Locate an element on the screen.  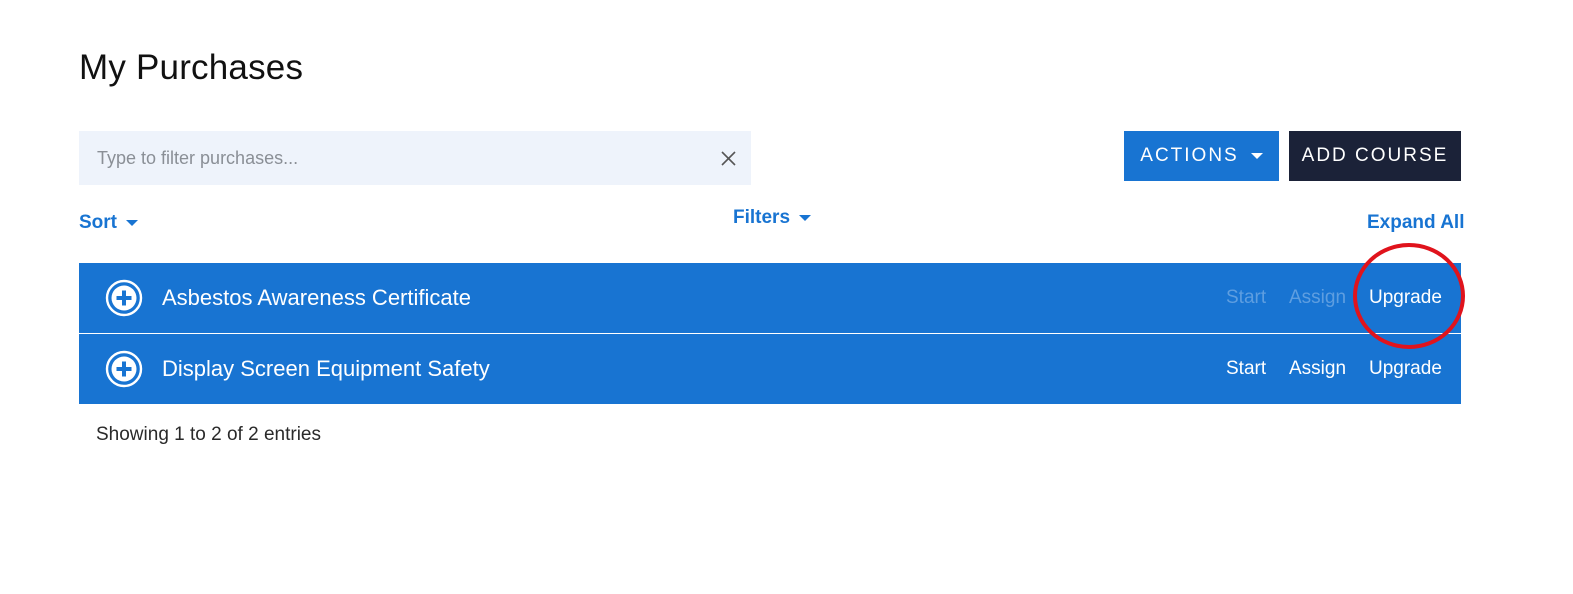
add-course-button-label: ADD COURSE is located at coordinates (1375, 155).